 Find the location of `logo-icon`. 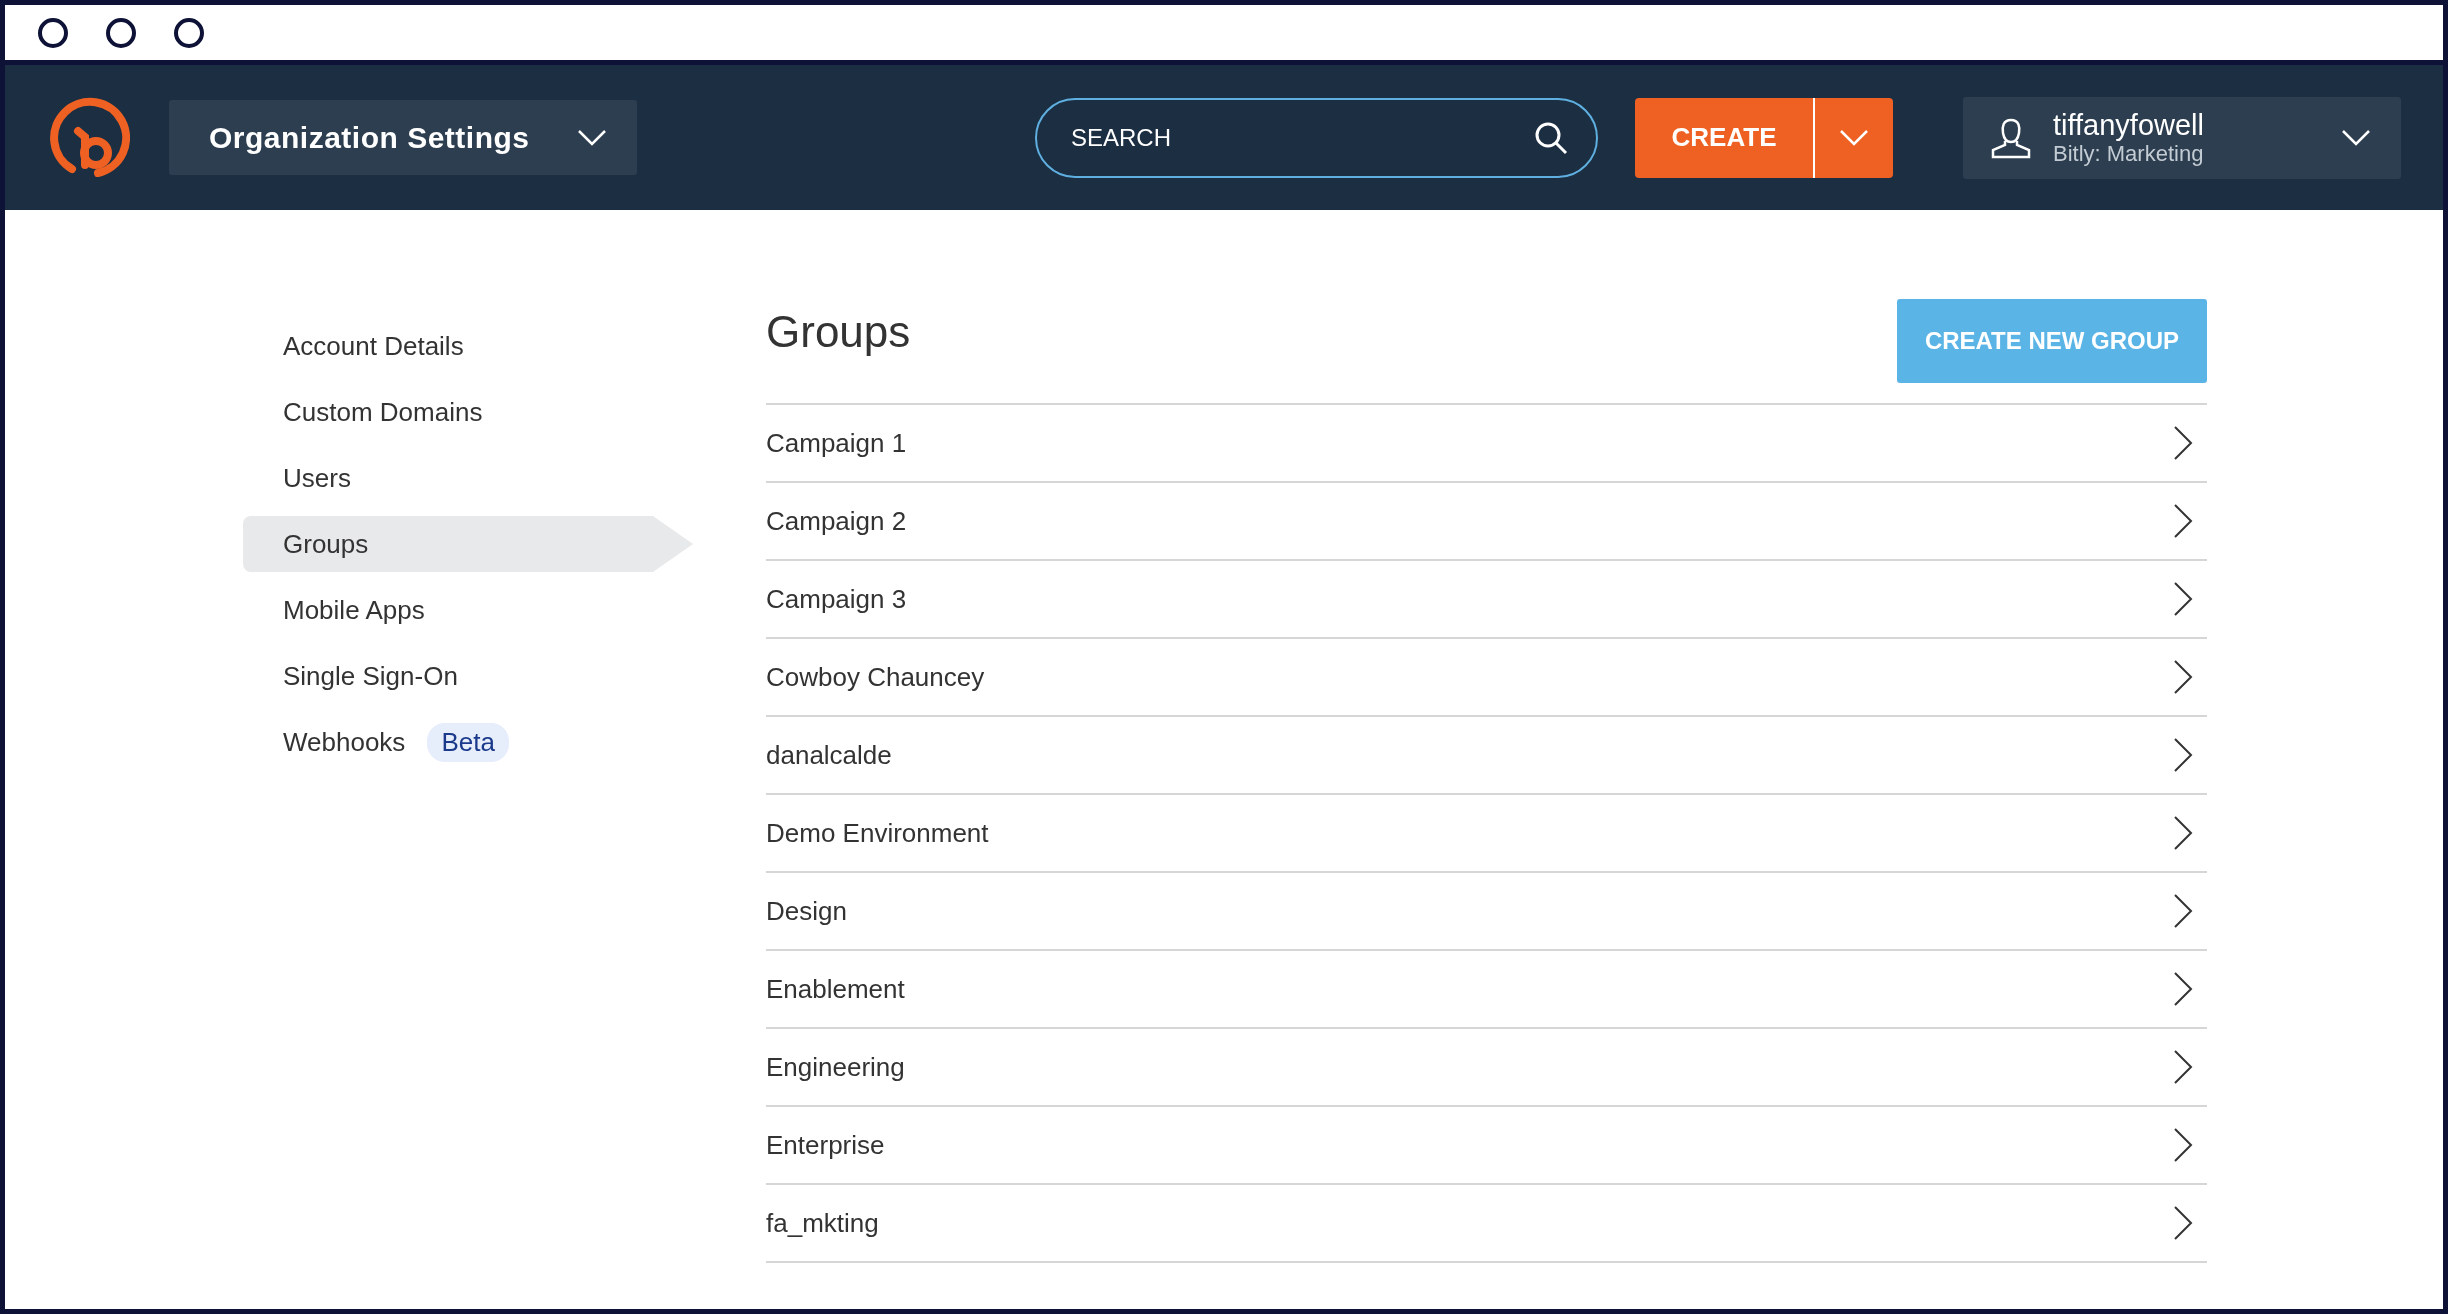

logo-icon is located at coordinates (89, 137).